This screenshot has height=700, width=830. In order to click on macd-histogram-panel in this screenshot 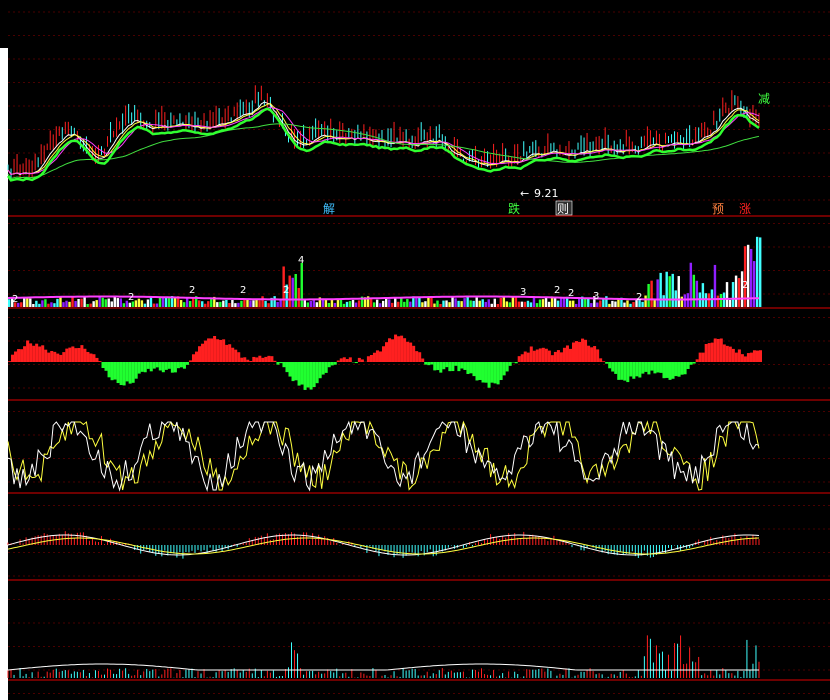, I will do `click(385, 362)`.